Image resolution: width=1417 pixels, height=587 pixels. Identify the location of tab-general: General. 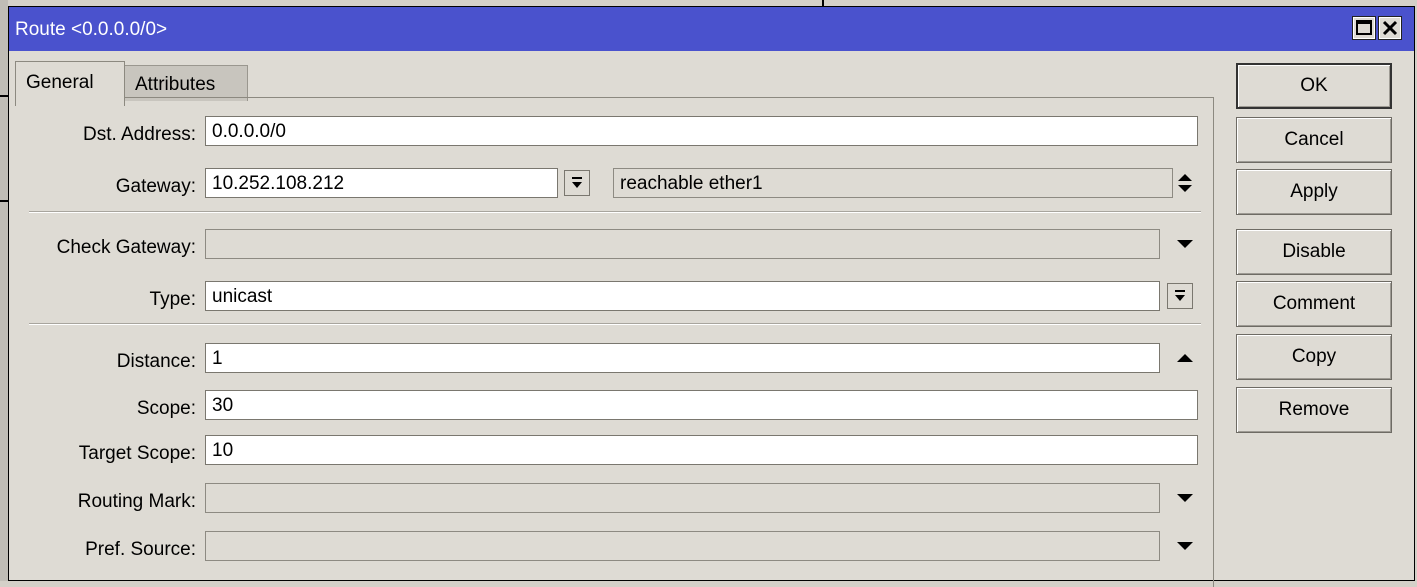
(70, 83).